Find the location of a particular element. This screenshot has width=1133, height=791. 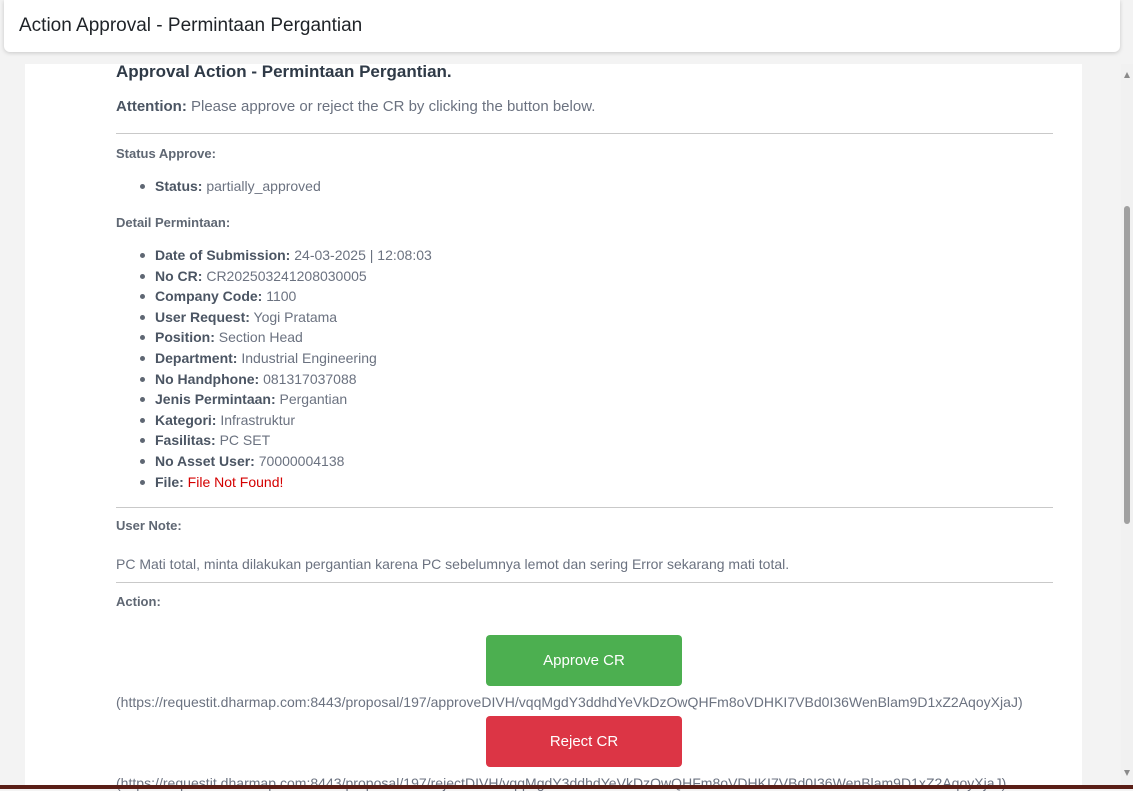

vertical-scrollbar is located at coordinates (1127, 426).